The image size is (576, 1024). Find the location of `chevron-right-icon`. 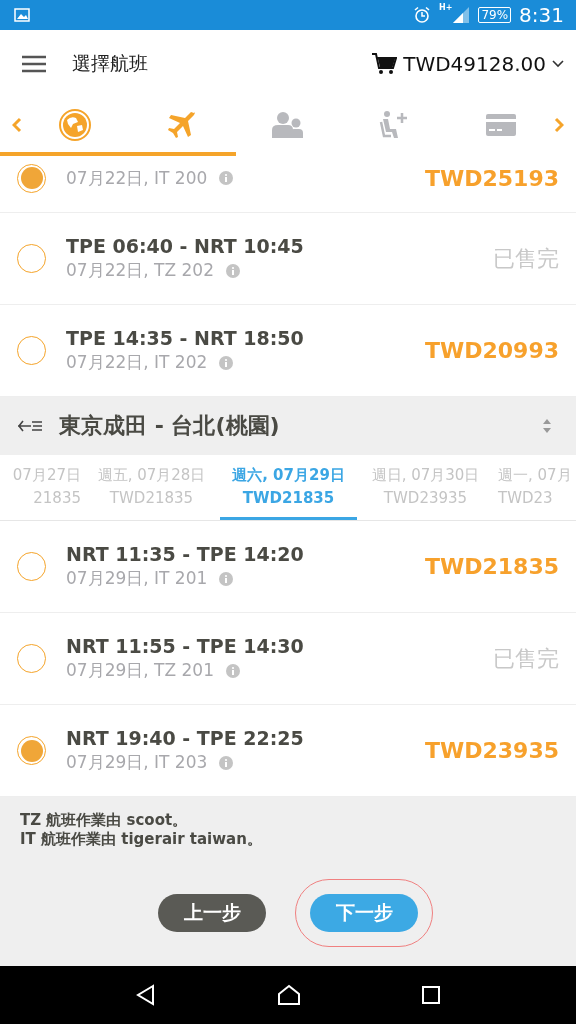

chevron-right-icon is located at coordinates (559, 125).